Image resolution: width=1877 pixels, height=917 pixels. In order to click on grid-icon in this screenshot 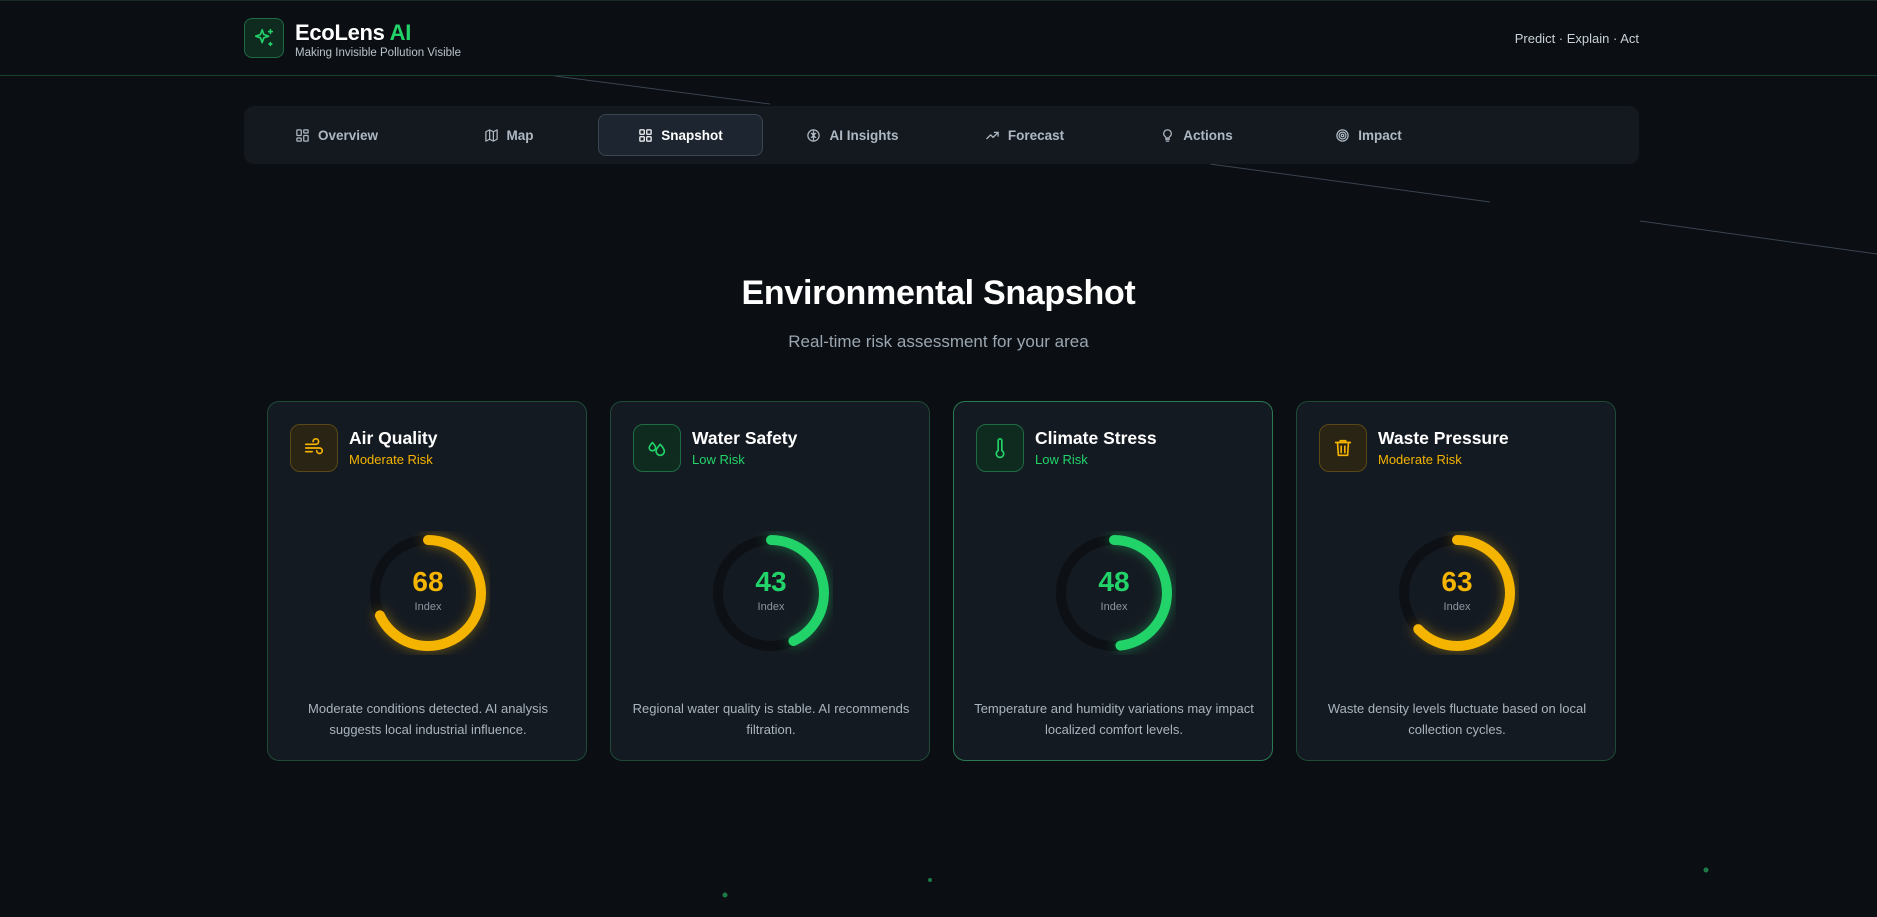, I will do `click(302, 135)`.